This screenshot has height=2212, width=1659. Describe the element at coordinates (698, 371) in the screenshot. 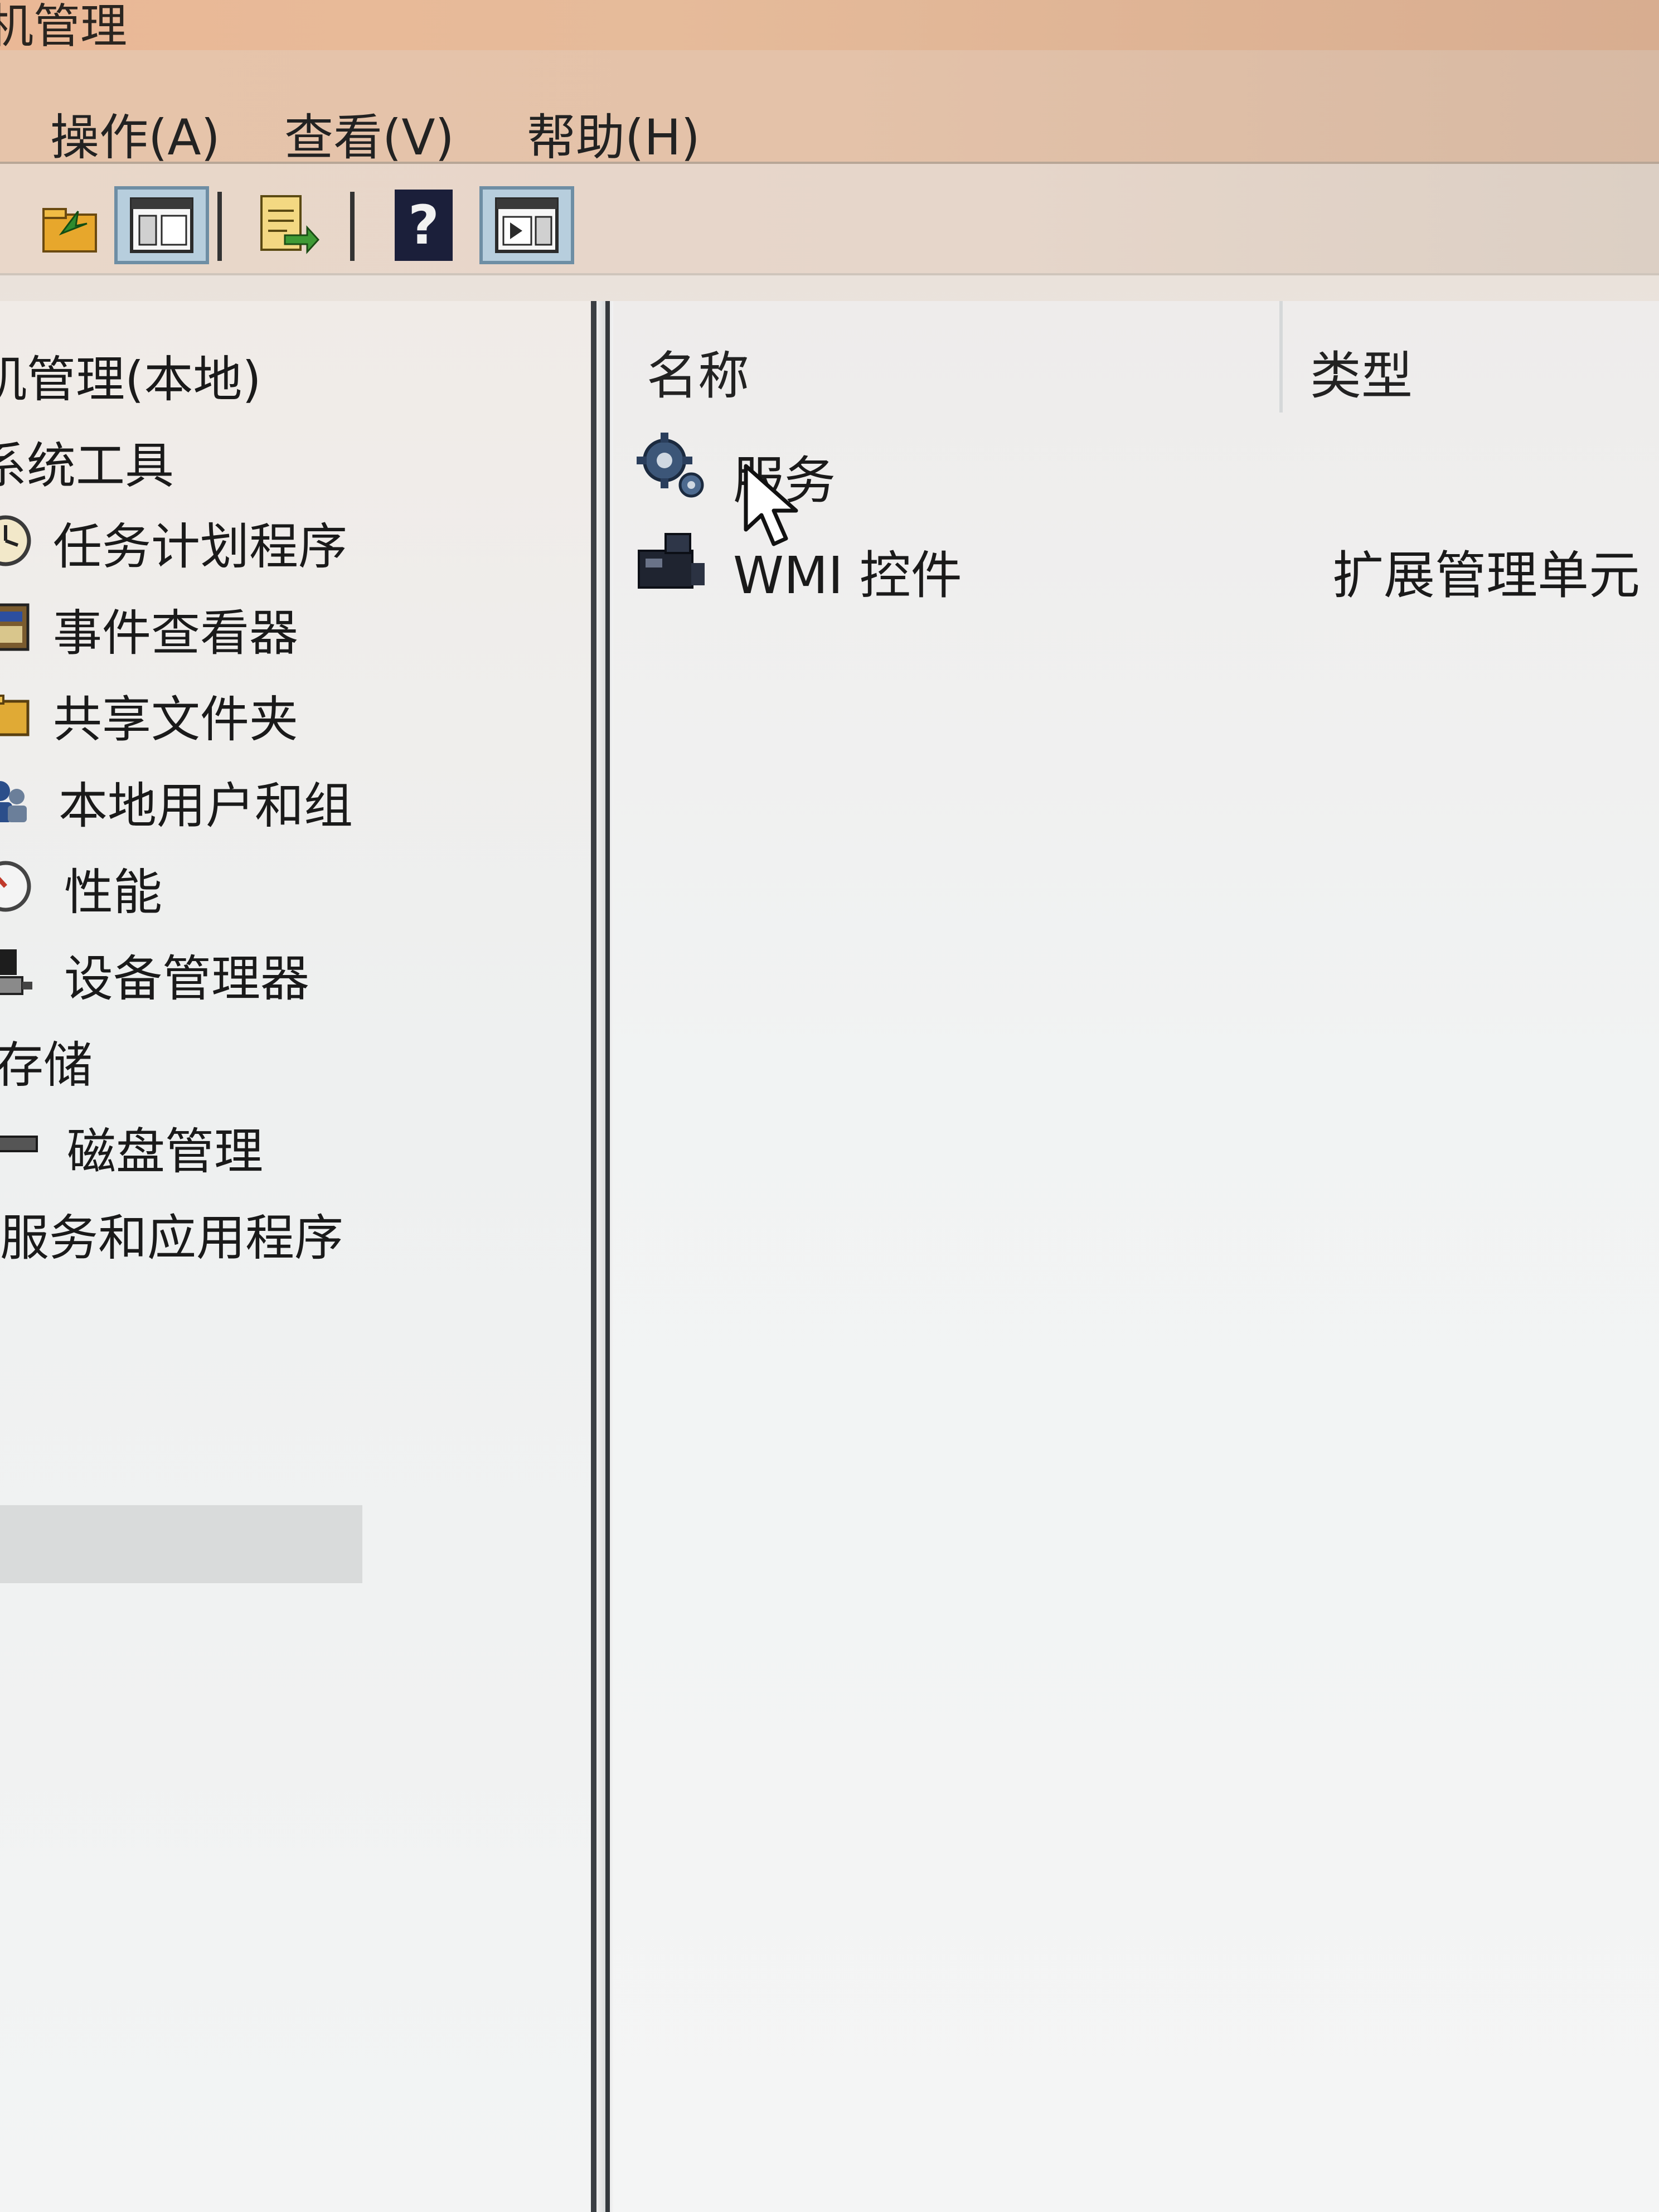

I see `column-header-name: 名称` at that location.